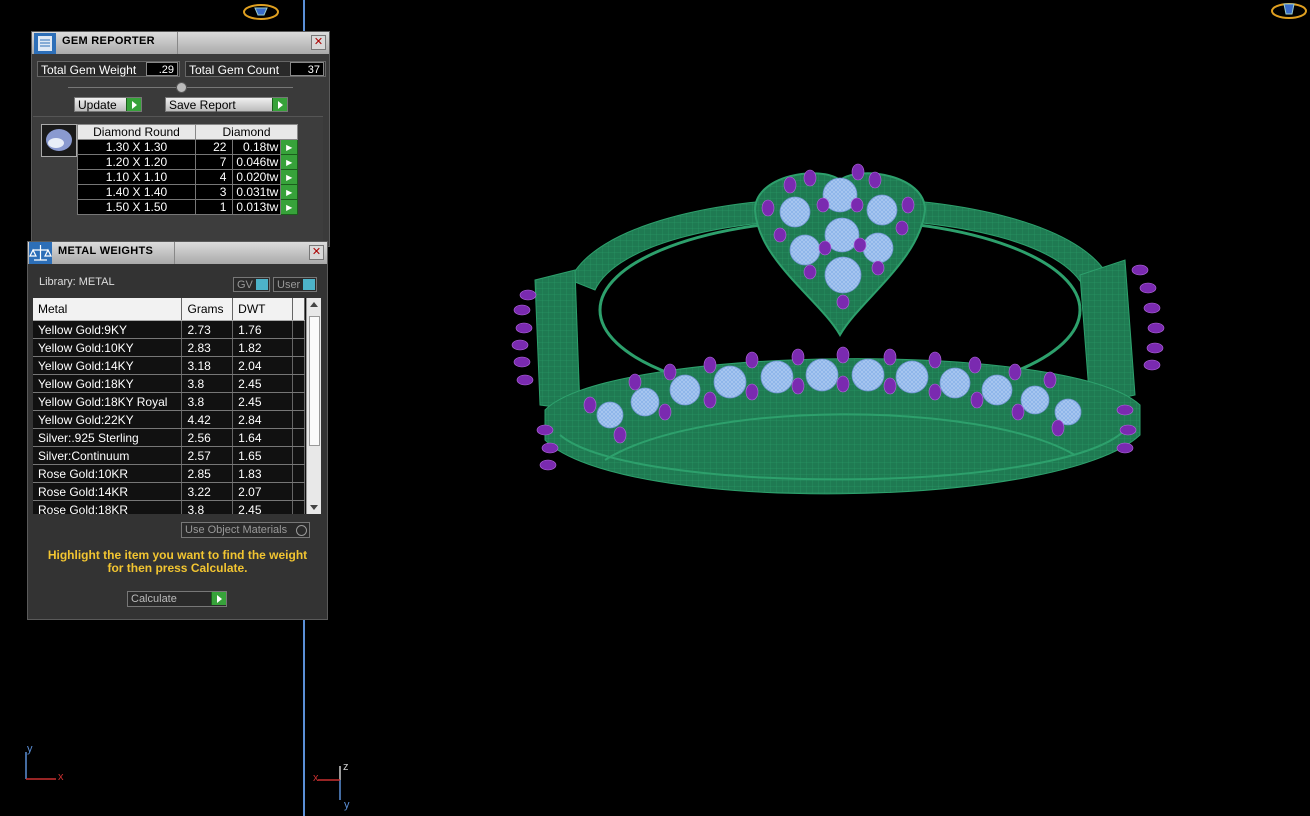  Describe the element at coordinates (108, 473) in the screenshot. I see `metal-name: Rose Gold:10KR` at that location.